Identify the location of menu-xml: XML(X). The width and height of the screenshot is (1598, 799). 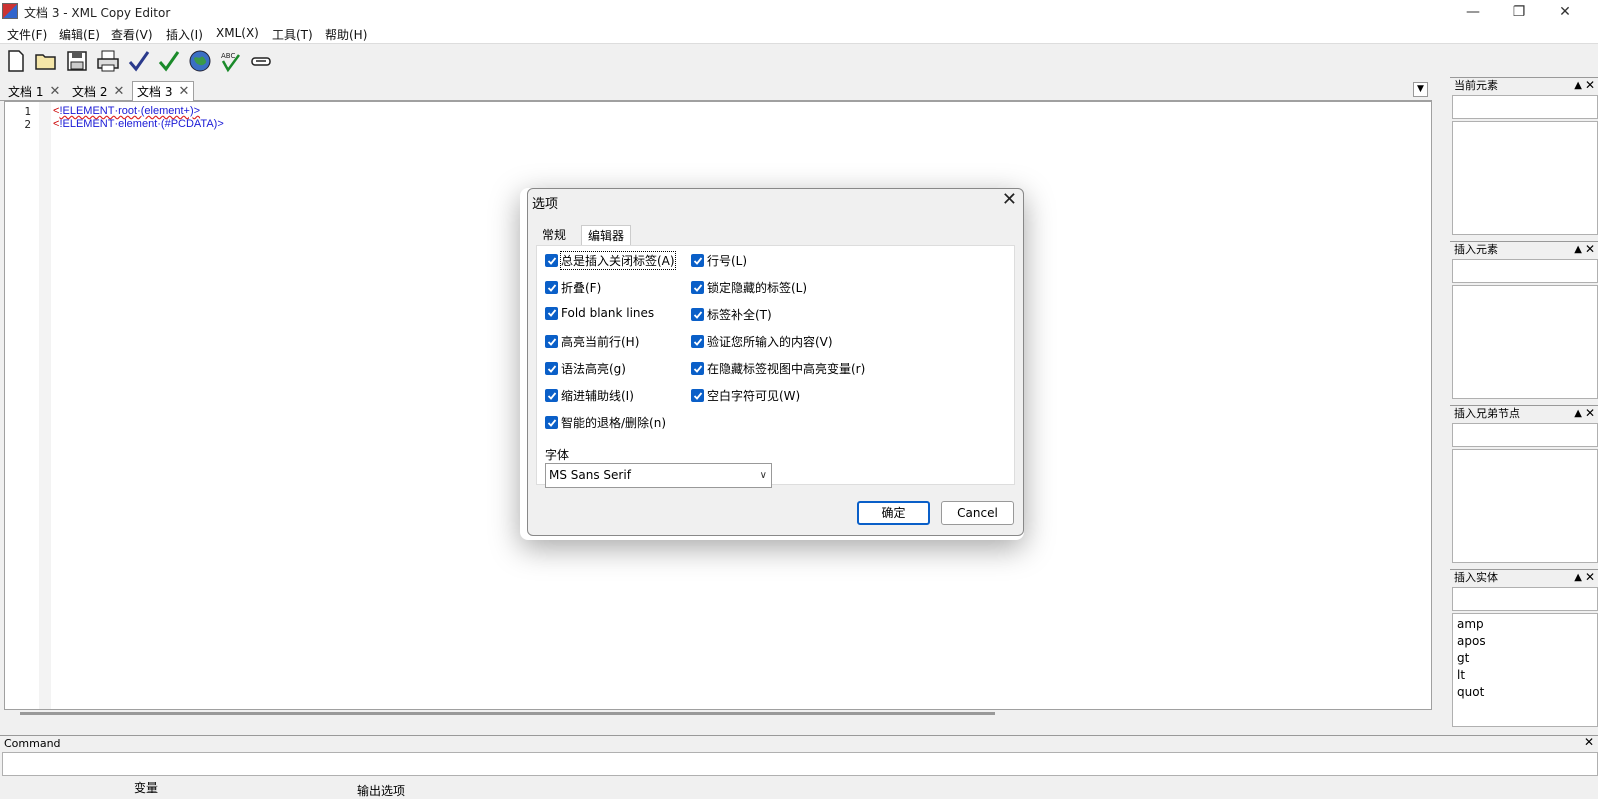
(237, 33).